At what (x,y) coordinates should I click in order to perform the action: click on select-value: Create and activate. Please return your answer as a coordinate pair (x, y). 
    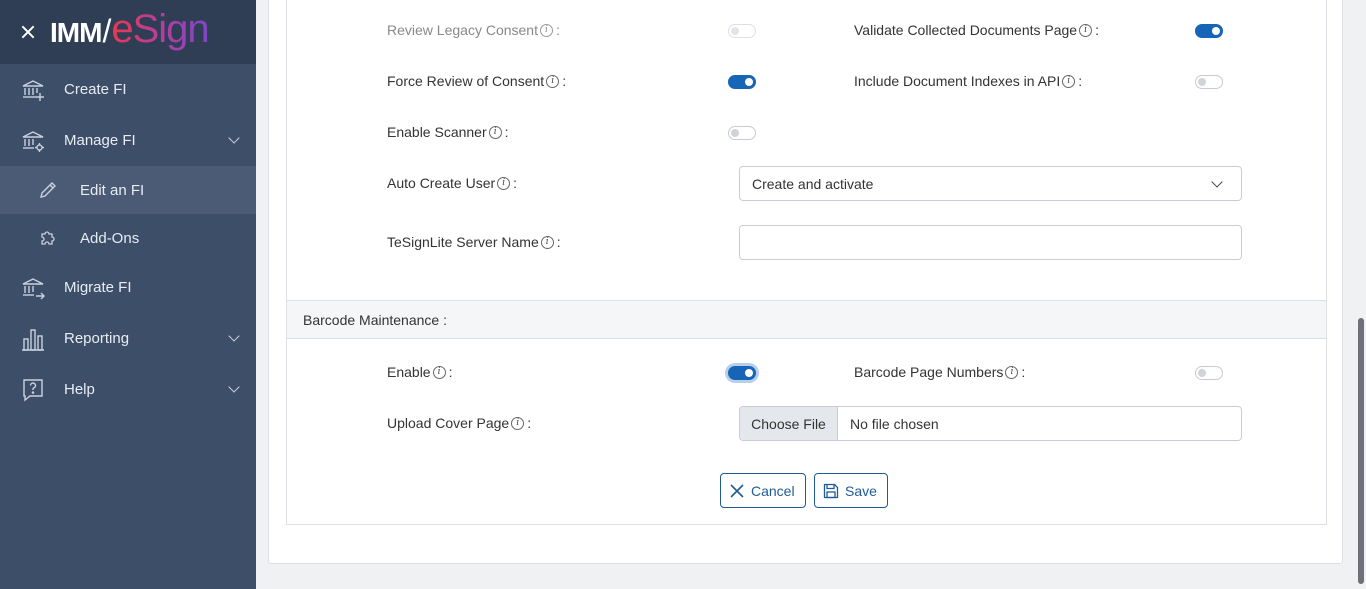
    Looking at the image, I should click on (813, 183).